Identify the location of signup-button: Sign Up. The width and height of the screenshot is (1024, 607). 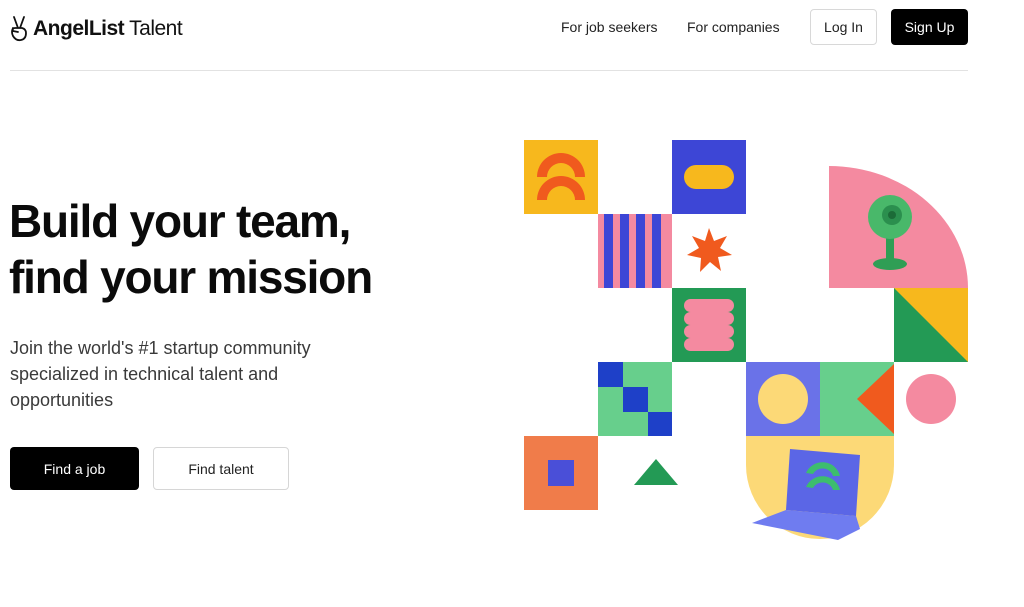
(929, 27).